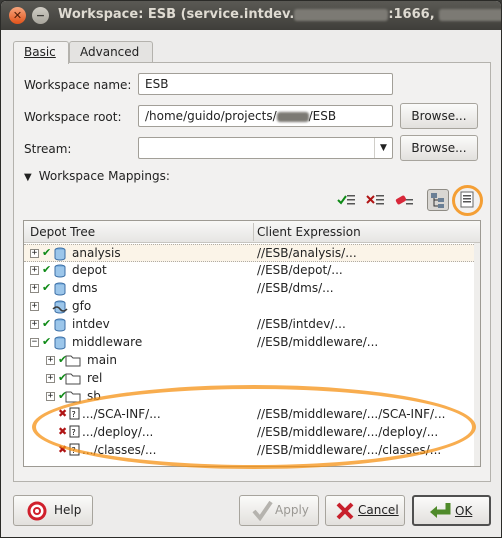 Image resolution: width=502 pixels, height=538 pixels. What do you see at coordinates (73, 117) in the screenshot?
I see `workspace-root-label: Workspace root:` at bounding box center [73, 117].